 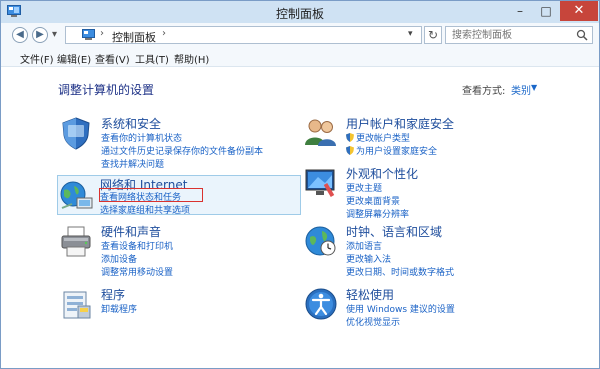 I want to click on category-title: 用户帐户和家庭安全, so click(x=400, y=123).